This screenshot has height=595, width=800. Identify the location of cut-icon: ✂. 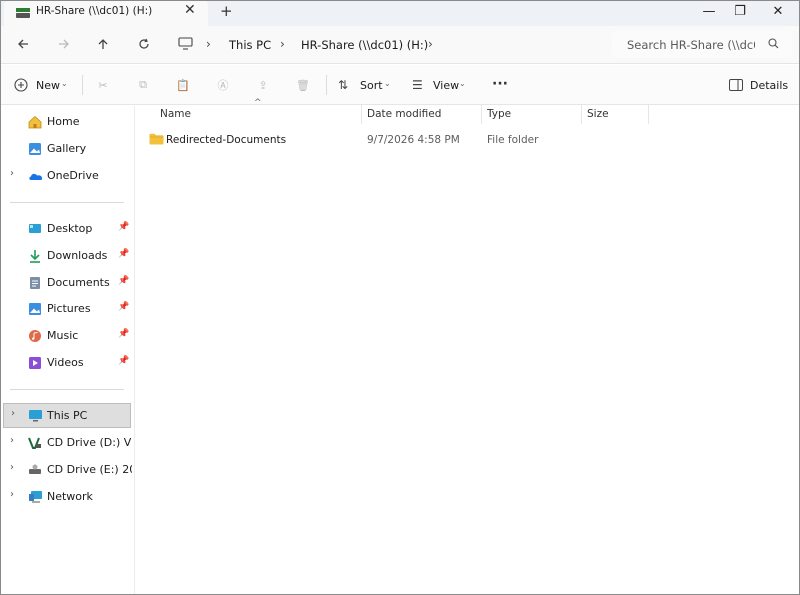
(103, 85).